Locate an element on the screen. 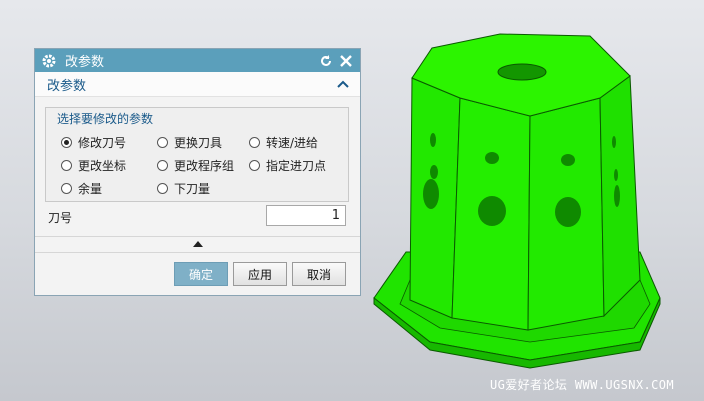 Image resolution: width=704 pixels, height=401 pixels. radio-option: 指定进刀点 is located at coordinates (287, 165).